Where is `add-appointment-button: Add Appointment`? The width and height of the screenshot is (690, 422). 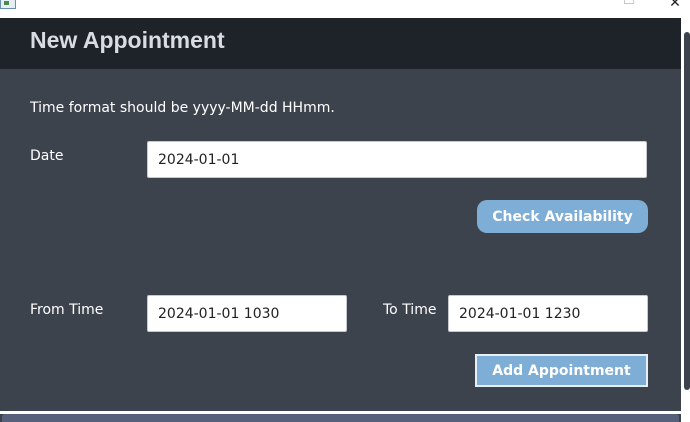 add-appointment-button: Add Appointment is located at coordinates (561, 370).